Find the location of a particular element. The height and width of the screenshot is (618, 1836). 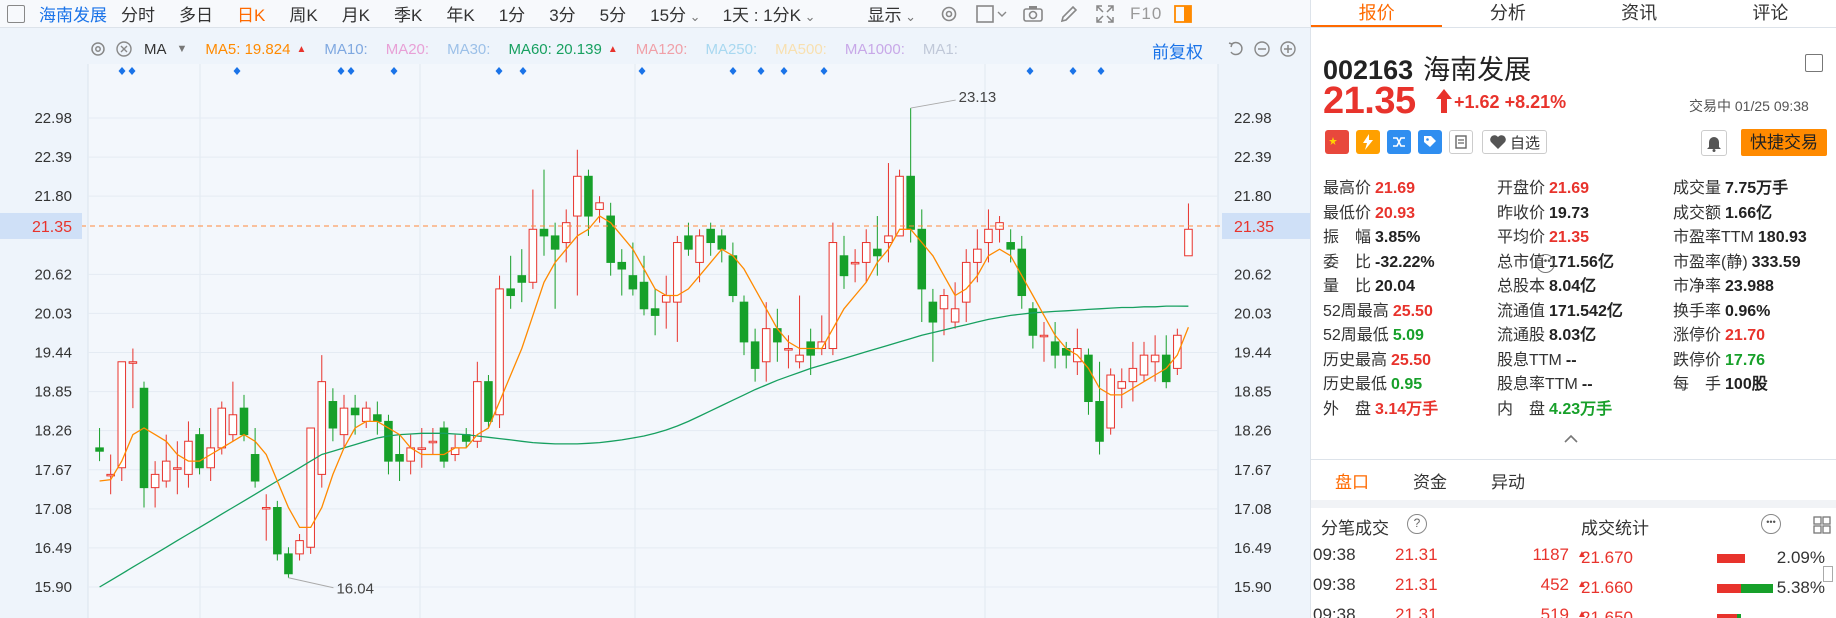

period-duori: 多日 is located at coordinates (196, 13).